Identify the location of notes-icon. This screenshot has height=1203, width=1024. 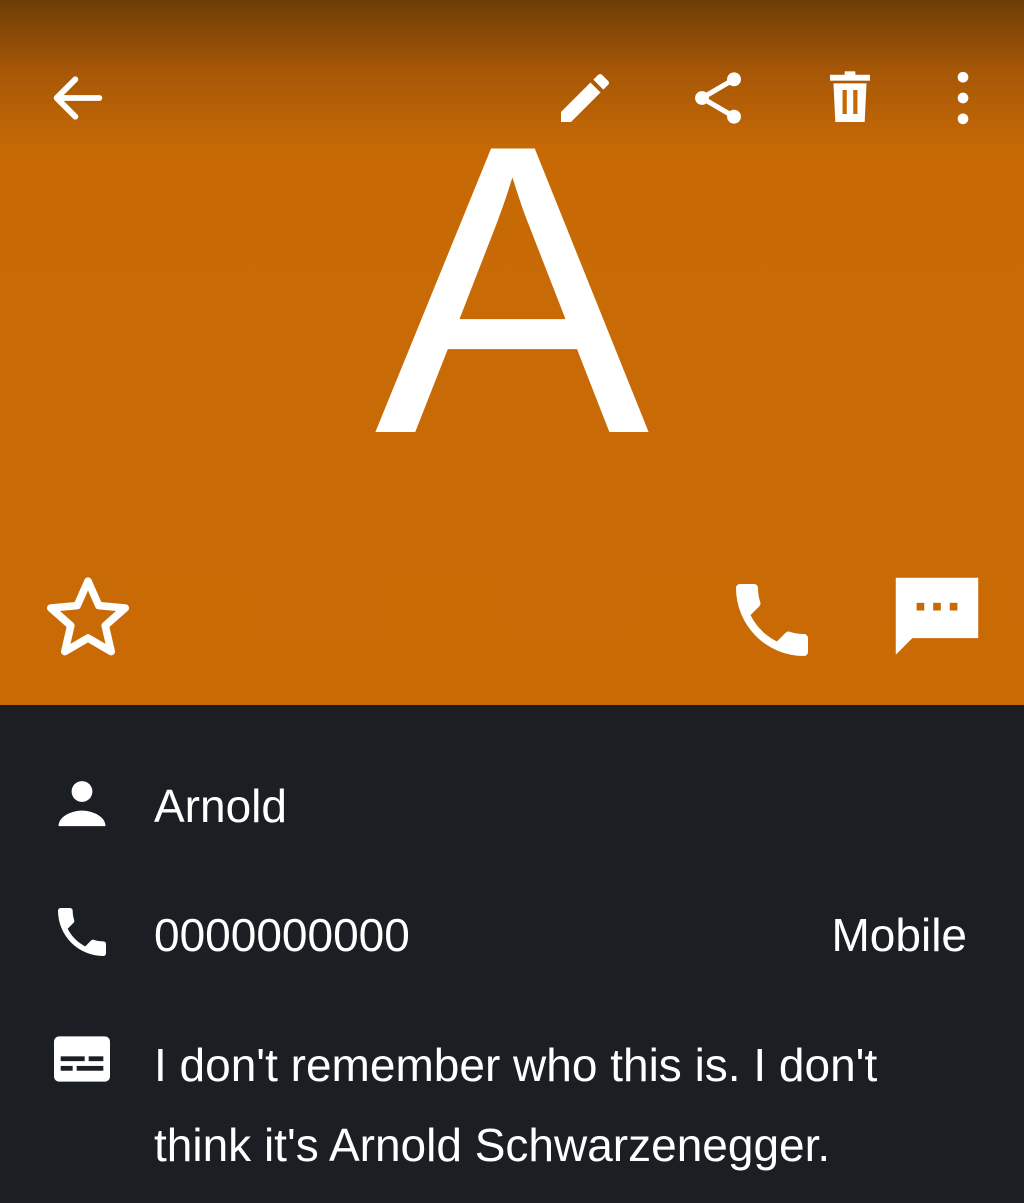
(82, 1059).